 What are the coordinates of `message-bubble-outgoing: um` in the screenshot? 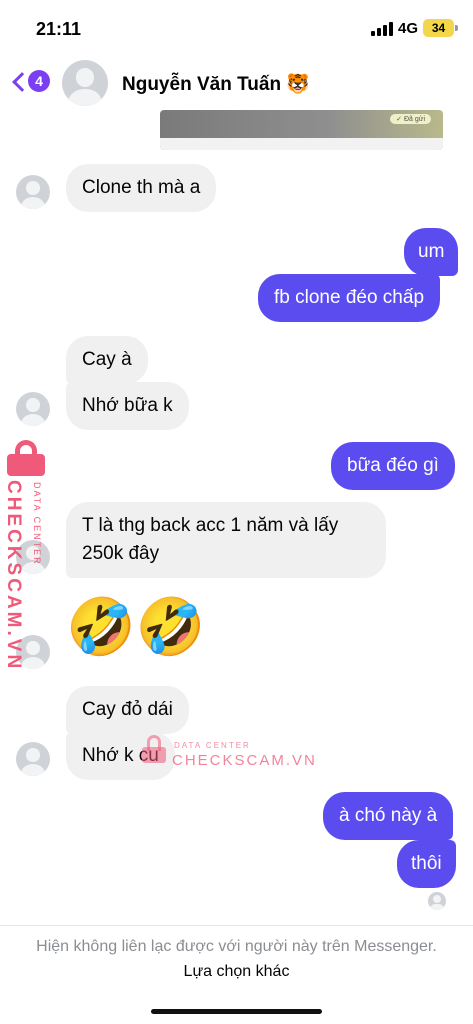 It's located at (431, 252).